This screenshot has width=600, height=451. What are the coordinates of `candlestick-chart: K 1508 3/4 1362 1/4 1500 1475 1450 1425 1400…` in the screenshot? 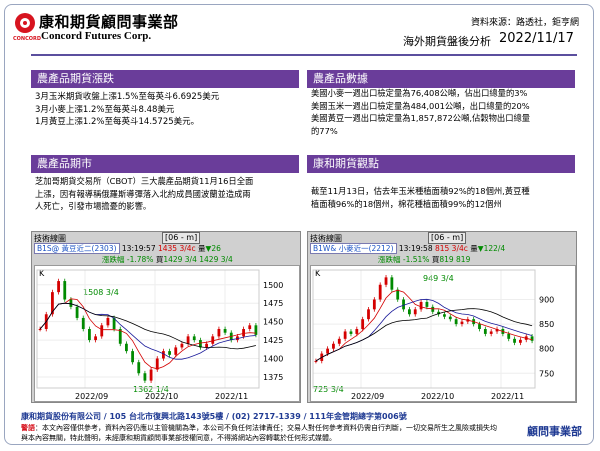 It's located at (167, 333).